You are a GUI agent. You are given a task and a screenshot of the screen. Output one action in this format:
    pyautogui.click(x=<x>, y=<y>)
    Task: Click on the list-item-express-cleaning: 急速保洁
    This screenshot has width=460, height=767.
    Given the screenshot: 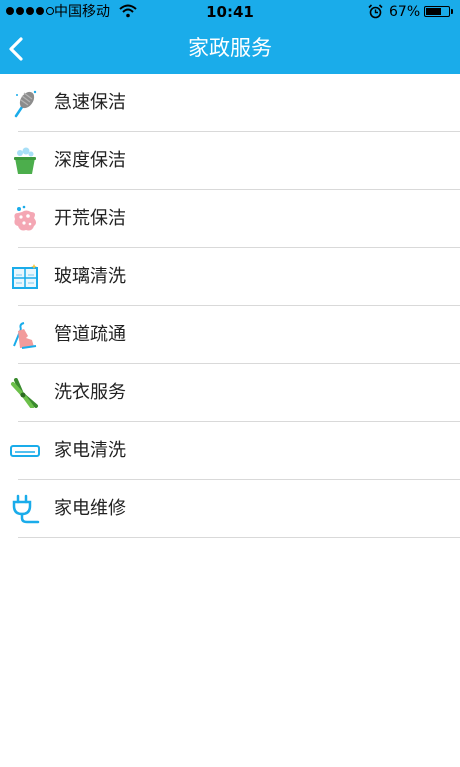 What is the action you would take?
    pyautogui.click(x=230, y=103)
    